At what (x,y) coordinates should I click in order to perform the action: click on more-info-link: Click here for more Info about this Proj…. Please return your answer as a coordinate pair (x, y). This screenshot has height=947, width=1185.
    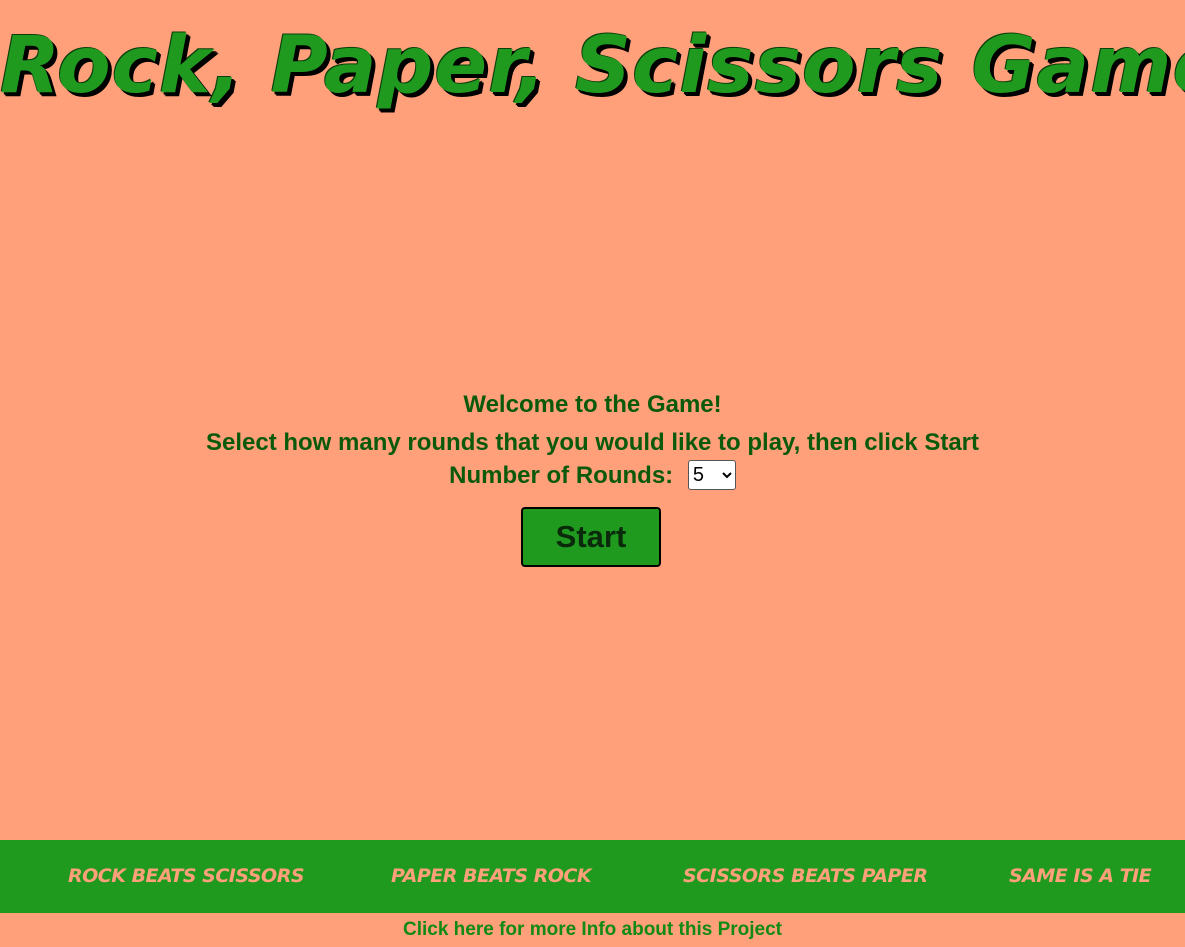
    Looking at the image, I should click on (592, 930).